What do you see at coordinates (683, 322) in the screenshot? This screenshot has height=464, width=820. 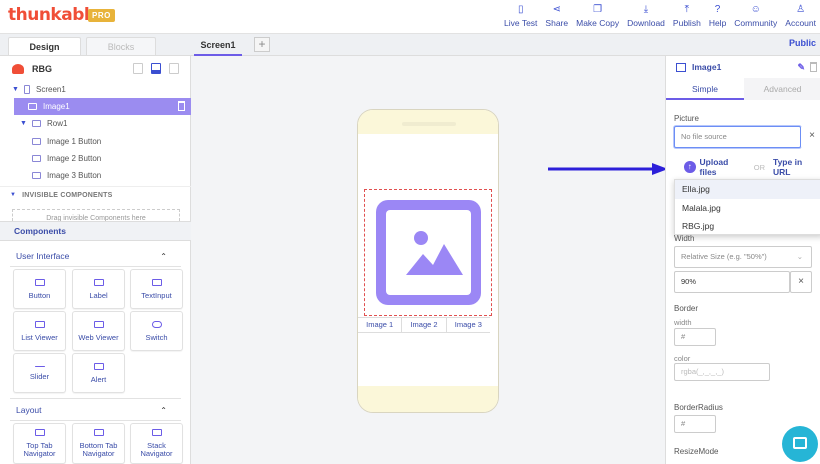 I see `border-width-label: width` at bounding box center [683, 322].